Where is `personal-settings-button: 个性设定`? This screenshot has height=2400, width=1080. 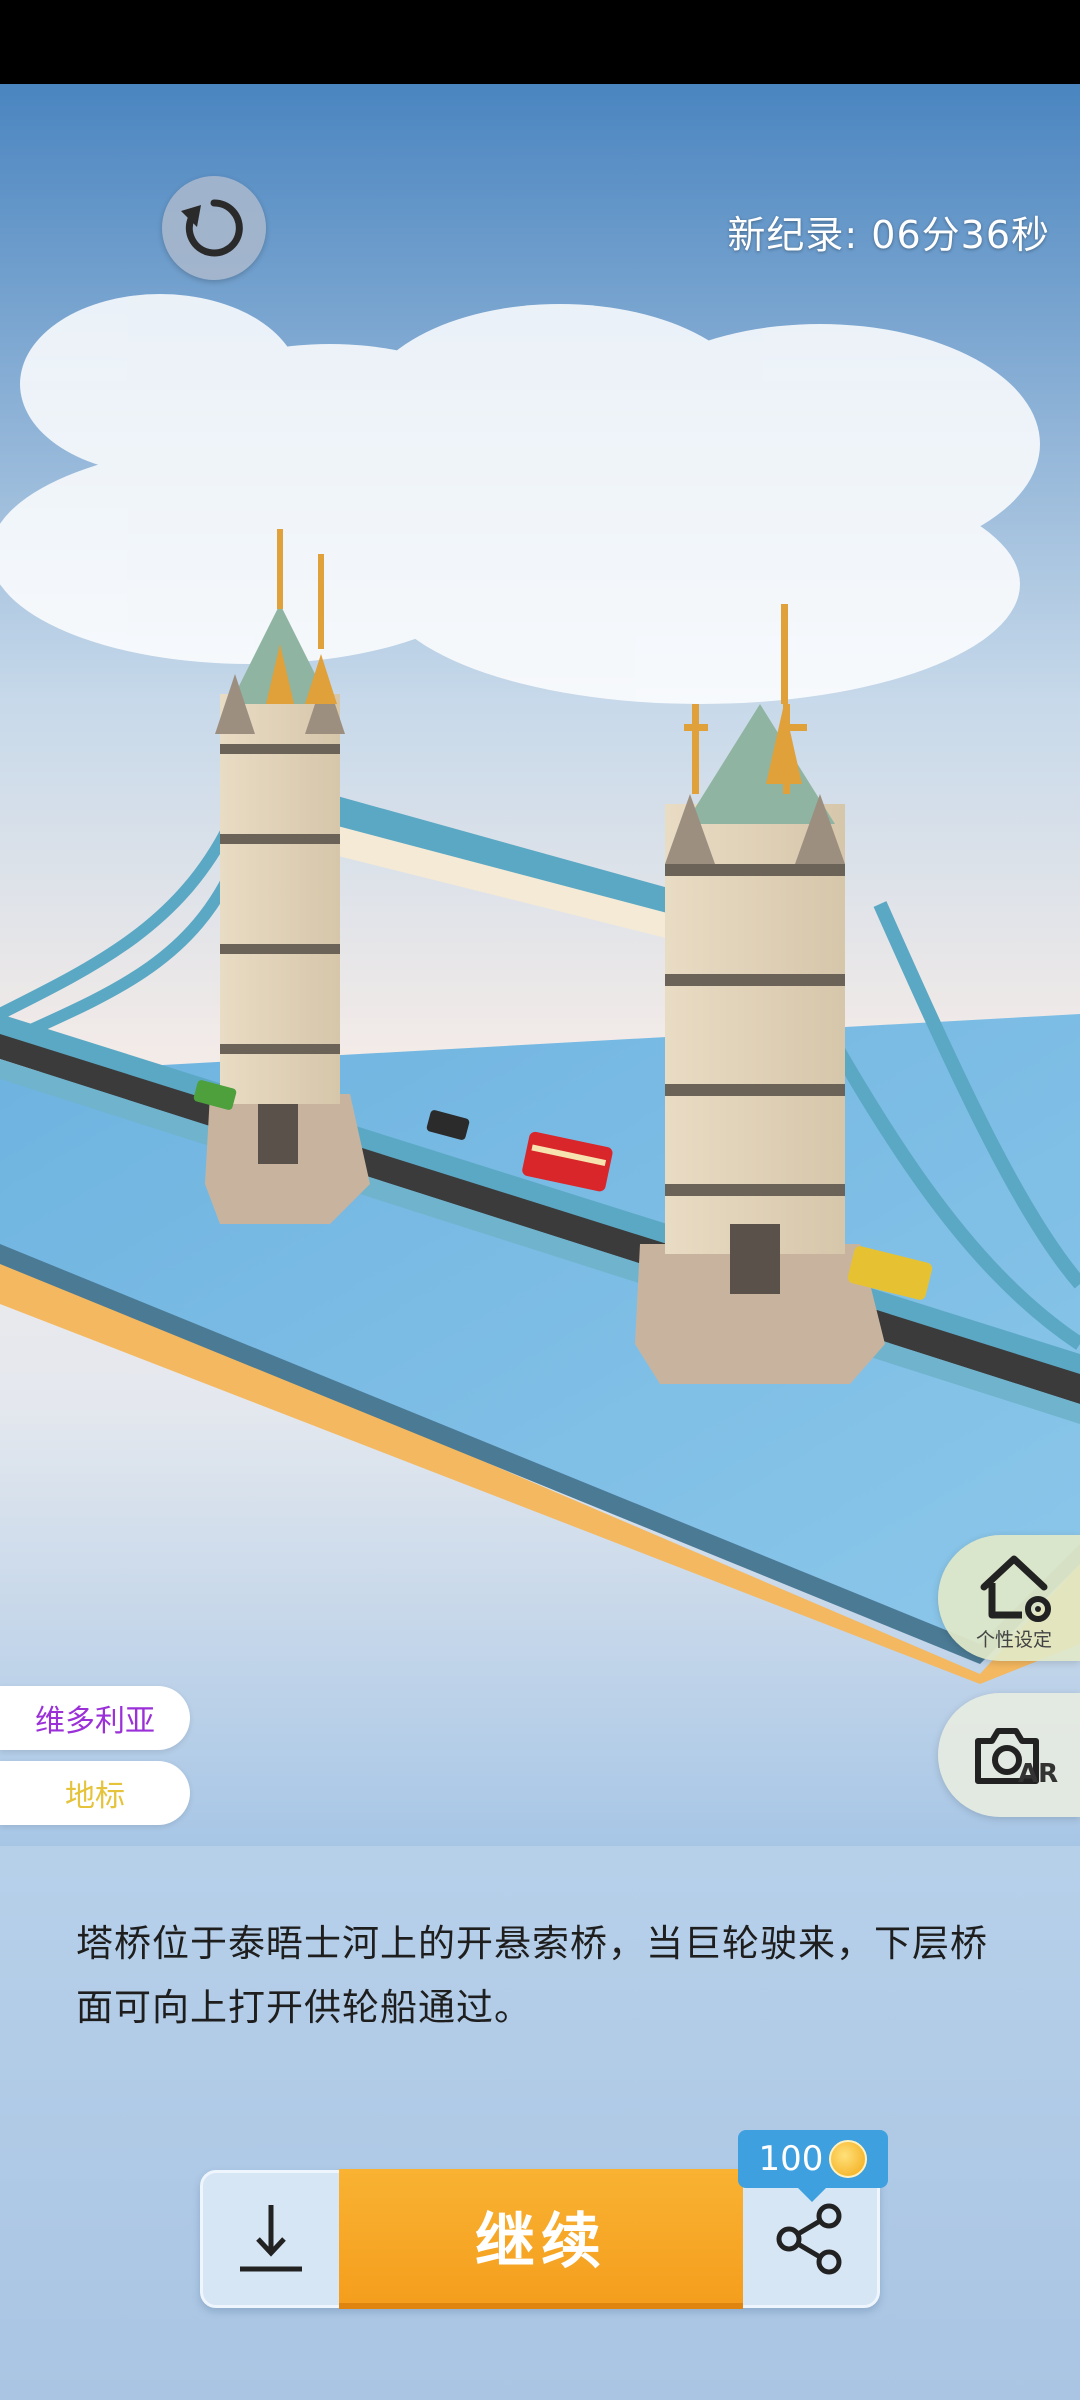 personal-settings-button: 个性设定 is located at coordinates (1009, 1598).